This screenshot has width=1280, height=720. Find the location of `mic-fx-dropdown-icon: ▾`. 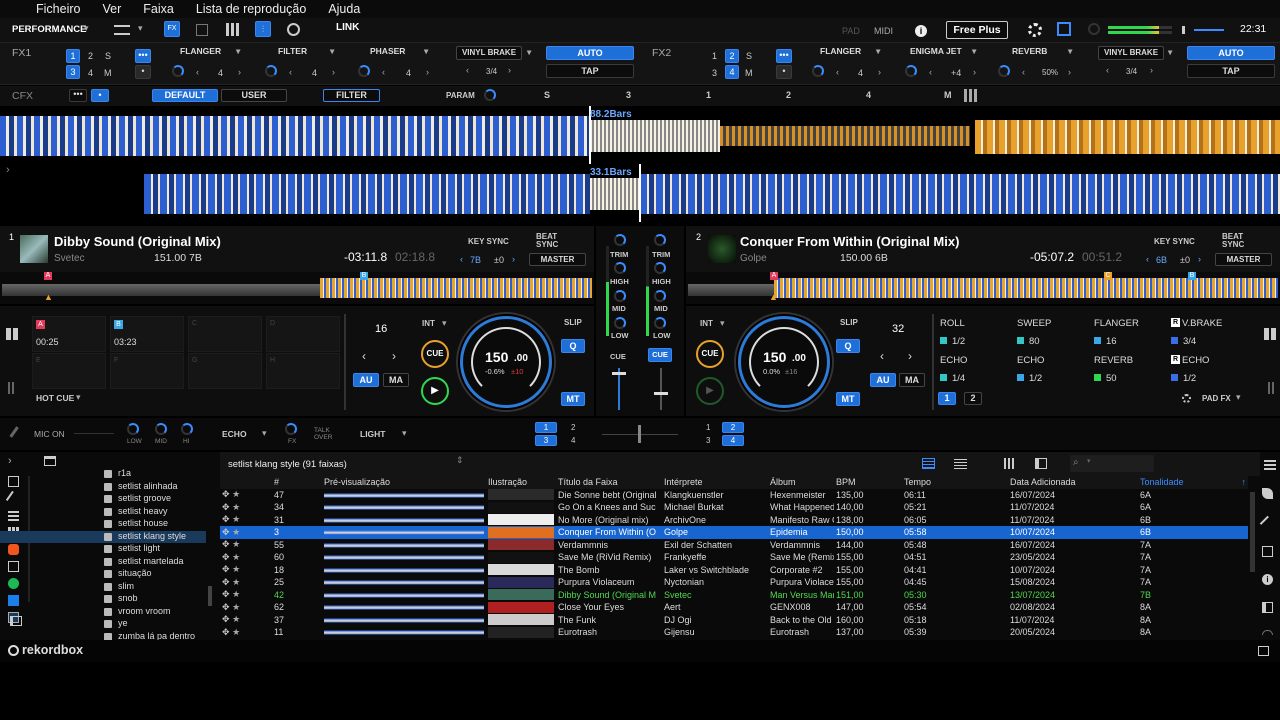

mic-fx-dropdown-icon: ▾ is located at coordinates (264, 433).